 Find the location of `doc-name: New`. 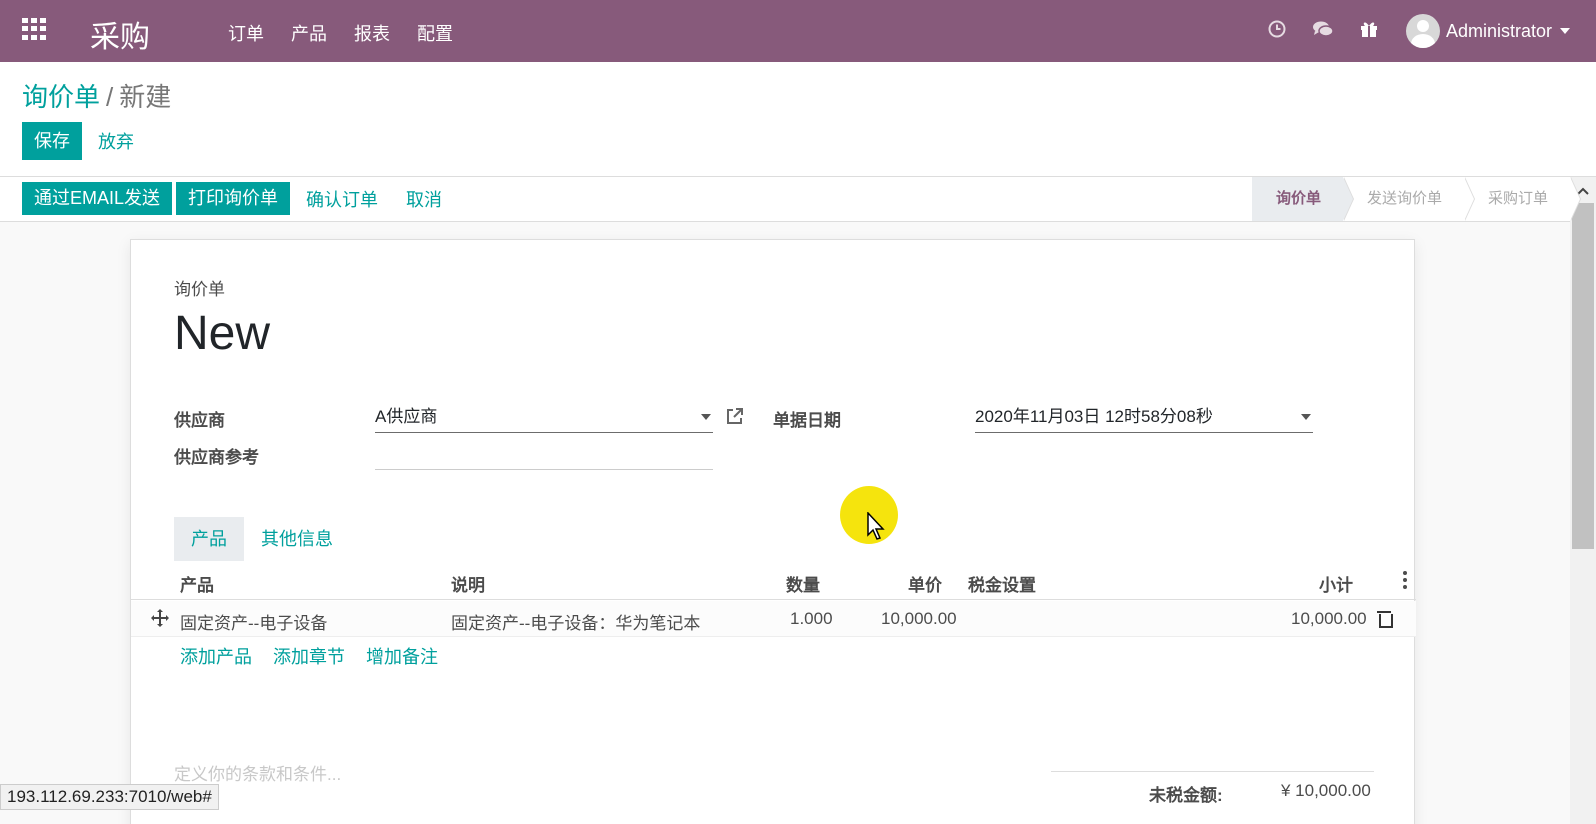

doc-name: New is located at coordinates (222, 333).